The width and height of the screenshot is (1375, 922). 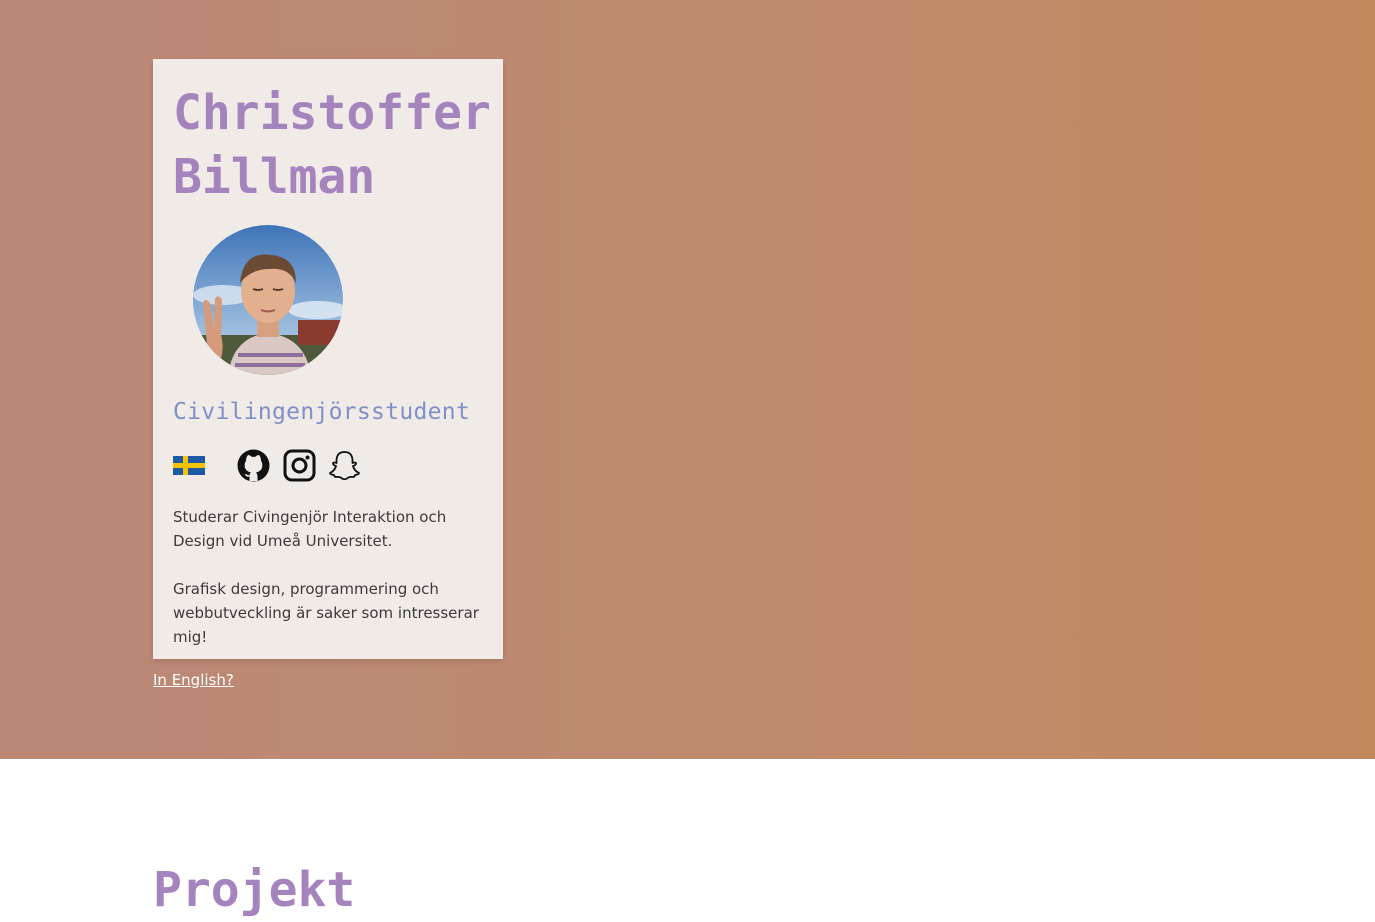 I want to click on first-name: Christoffer, so click(x=332, y=113).